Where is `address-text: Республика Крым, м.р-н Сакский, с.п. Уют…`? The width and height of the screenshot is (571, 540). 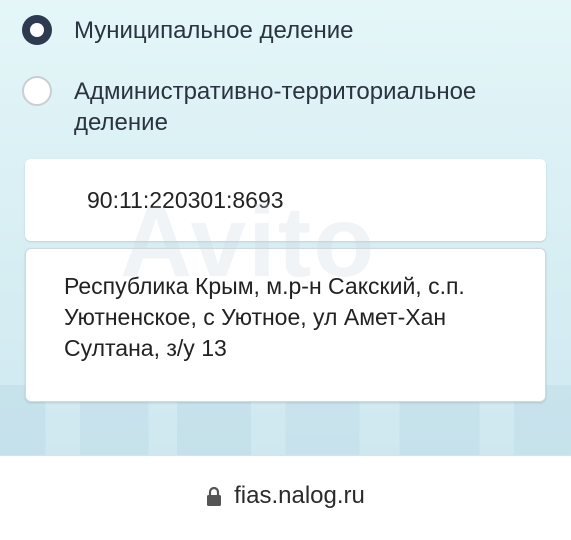 address-text: Республика Крым, м.р-н Сакский, с.п. Уют… is located at coordinates (264, 317).